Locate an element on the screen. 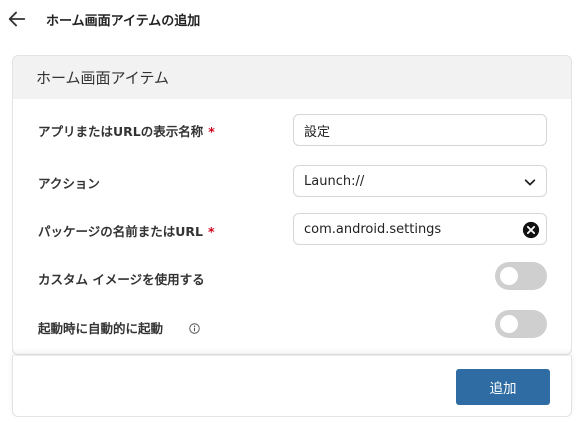  app-name-label-text: アプリまたはURLの表示名称 is located at coordinates (121, 131).